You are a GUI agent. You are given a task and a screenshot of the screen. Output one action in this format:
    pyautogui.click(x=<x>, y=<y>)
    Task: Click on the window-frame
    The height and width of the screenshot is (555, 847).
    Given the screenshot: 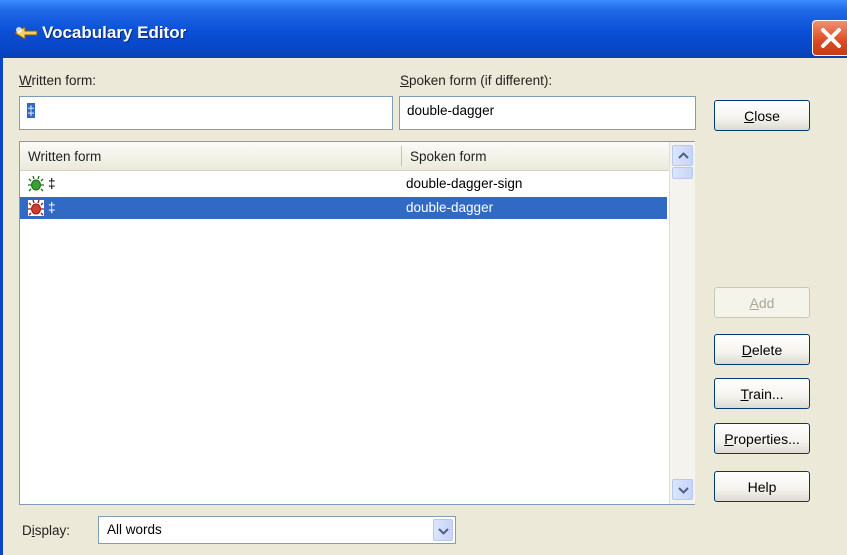 What is the action you would take?
    pyautogui.click(x=1, y=306)
    